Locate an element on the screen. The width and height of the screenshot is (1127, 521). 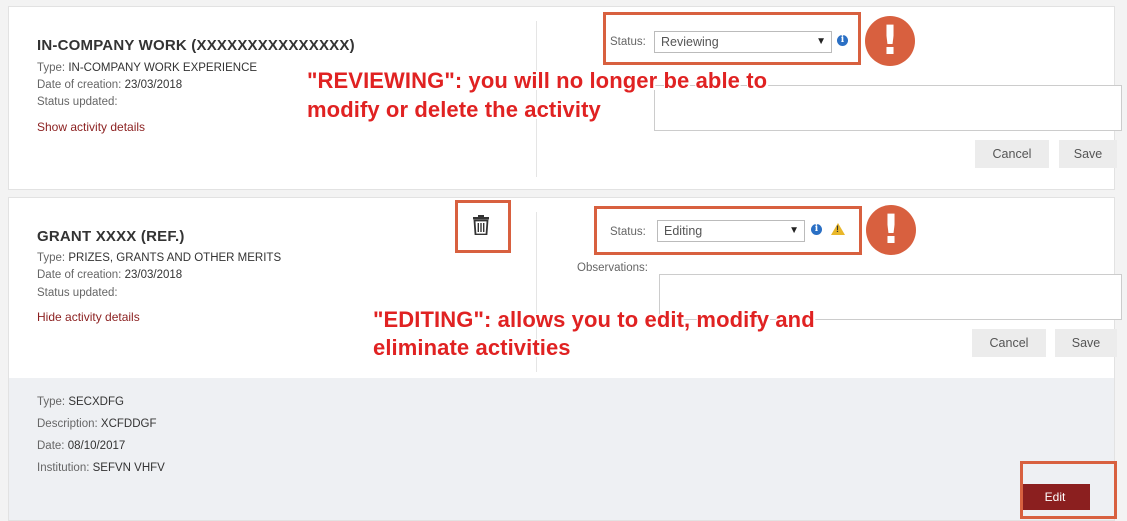
detail-type: Type: SECXDFG is located at coordinates (80, 402).